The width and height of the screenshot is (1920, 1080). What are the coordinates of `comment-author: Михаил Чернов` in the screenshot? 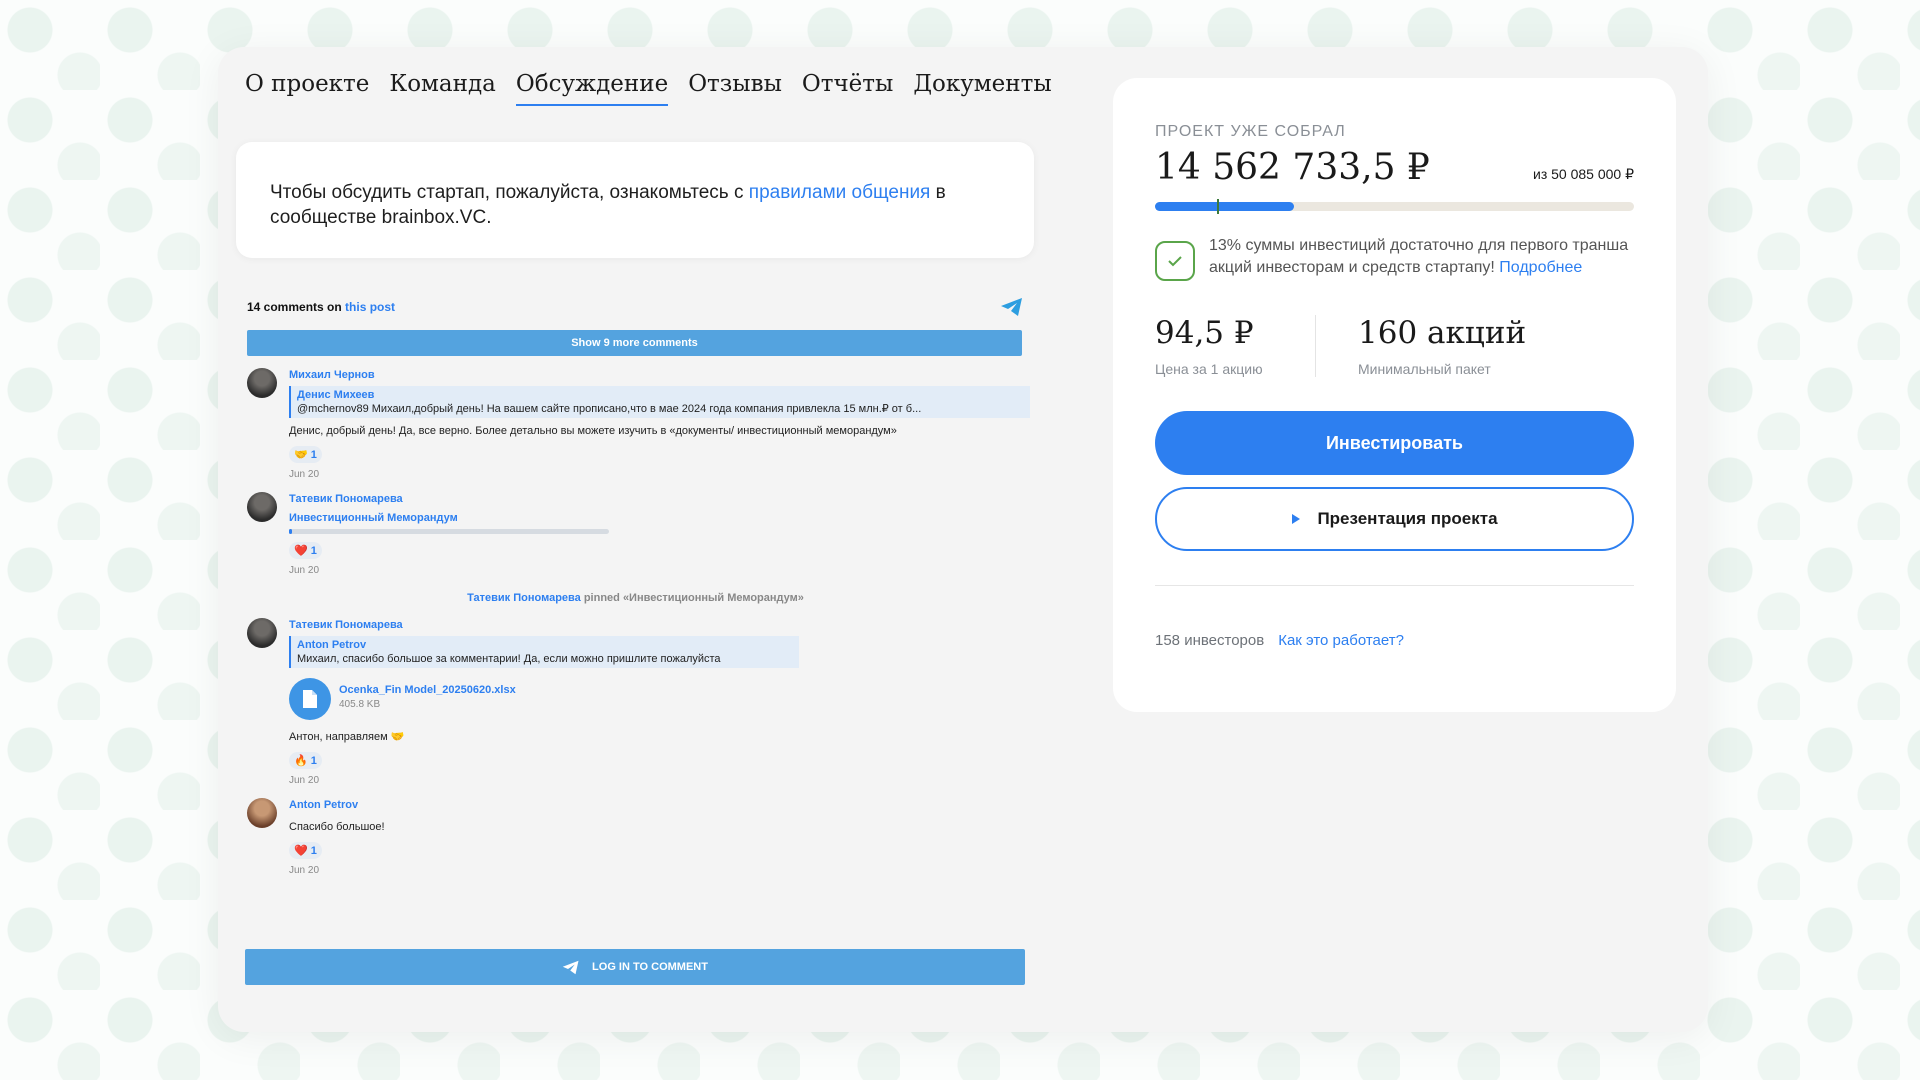 It's located at (656, 375).